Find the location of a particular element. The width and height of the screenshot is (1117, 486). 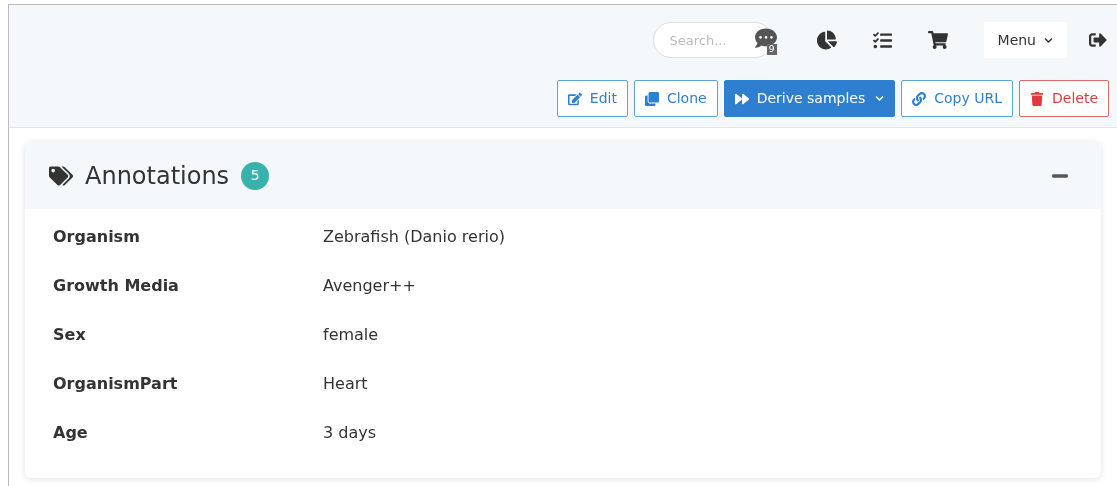

checklist-icon is located at coordinates (882, 40).